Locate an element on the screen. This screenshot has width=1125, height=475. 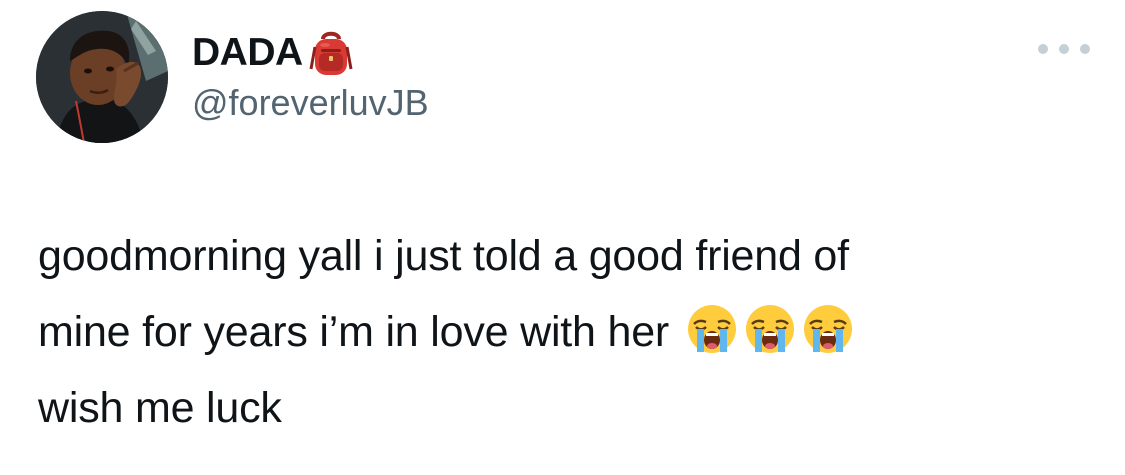
avatar is located at coordinates (102, 77).